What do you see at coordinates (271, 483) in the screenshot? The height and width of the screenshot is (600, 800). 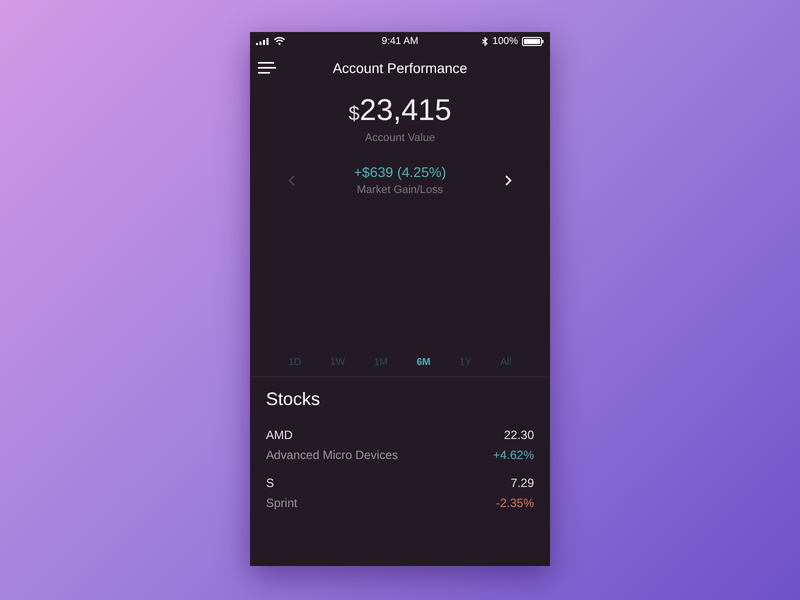 I see `stock-symbol: S` at bounding box center [271, 483].